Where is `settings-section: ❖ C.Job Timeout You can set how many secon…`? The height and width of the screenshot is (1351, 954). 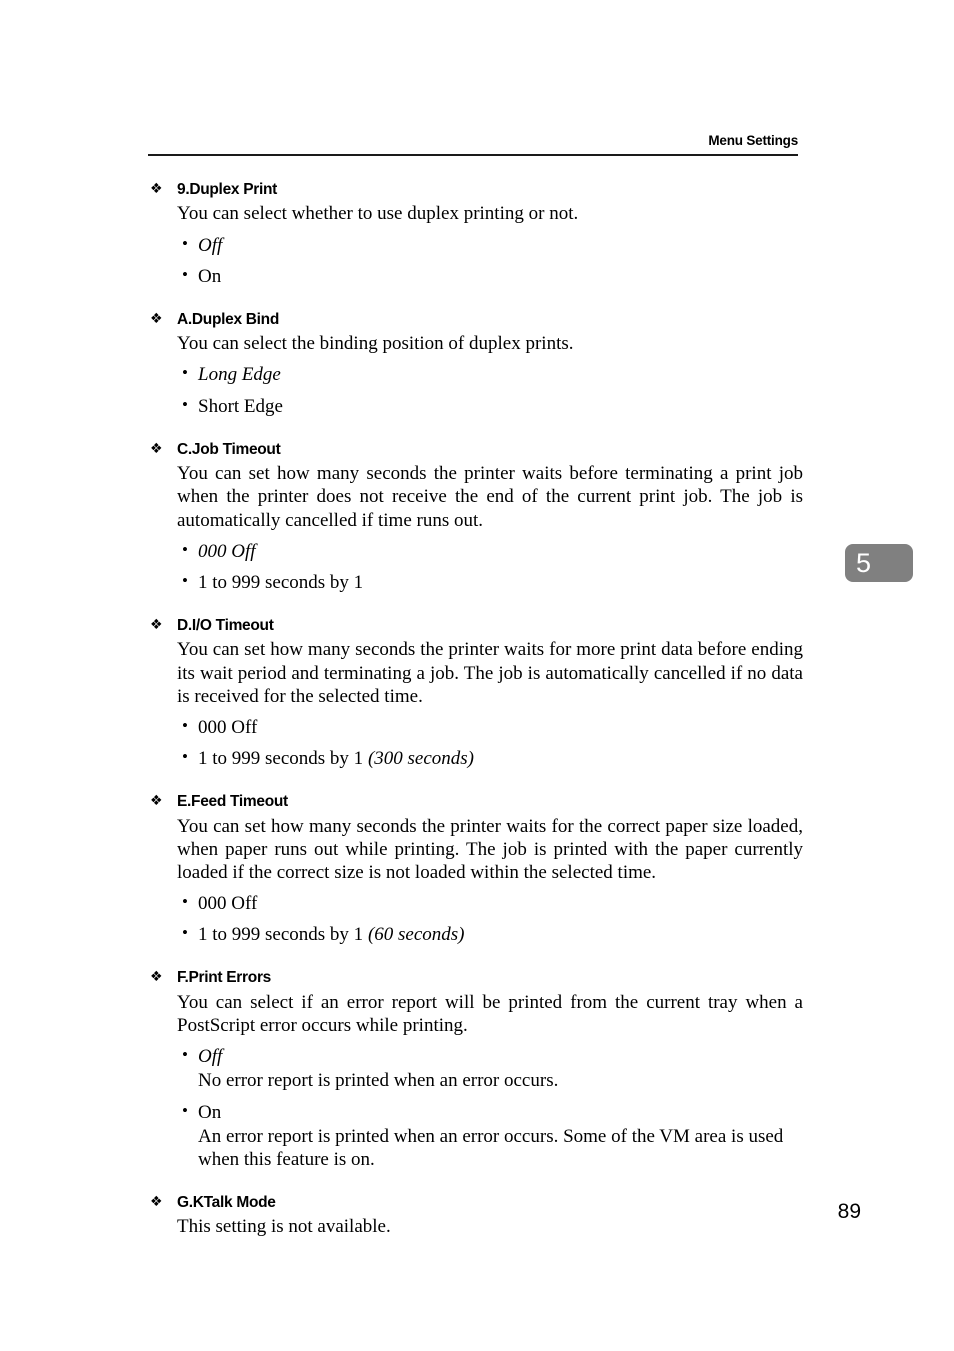 settings-section: ❖ C.Job Timeout You can set how many secon… is located at coordinates (475, 517).